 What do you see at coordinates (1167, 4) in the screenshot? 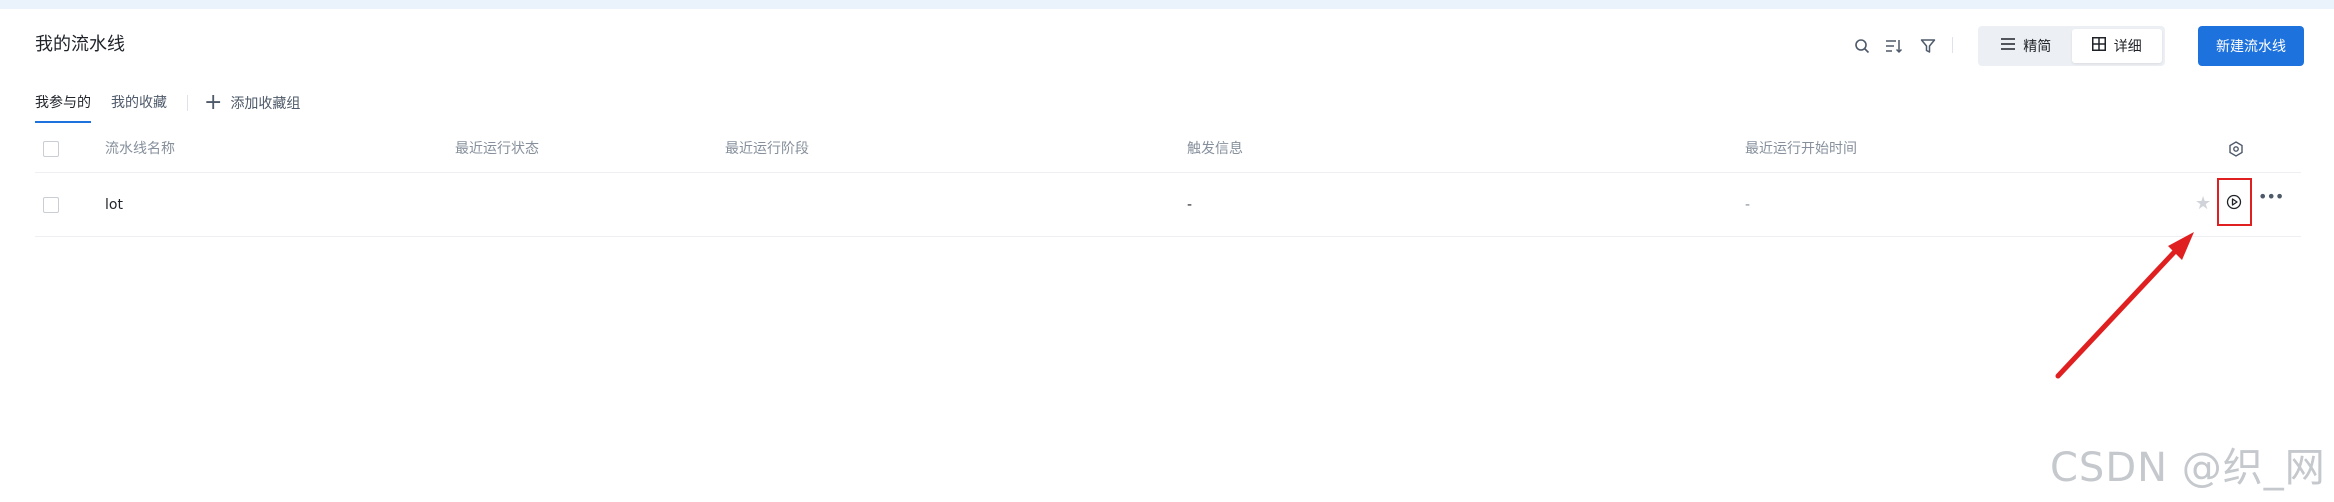
I see `top-banner-strip` at bounding box center [1167, 4].